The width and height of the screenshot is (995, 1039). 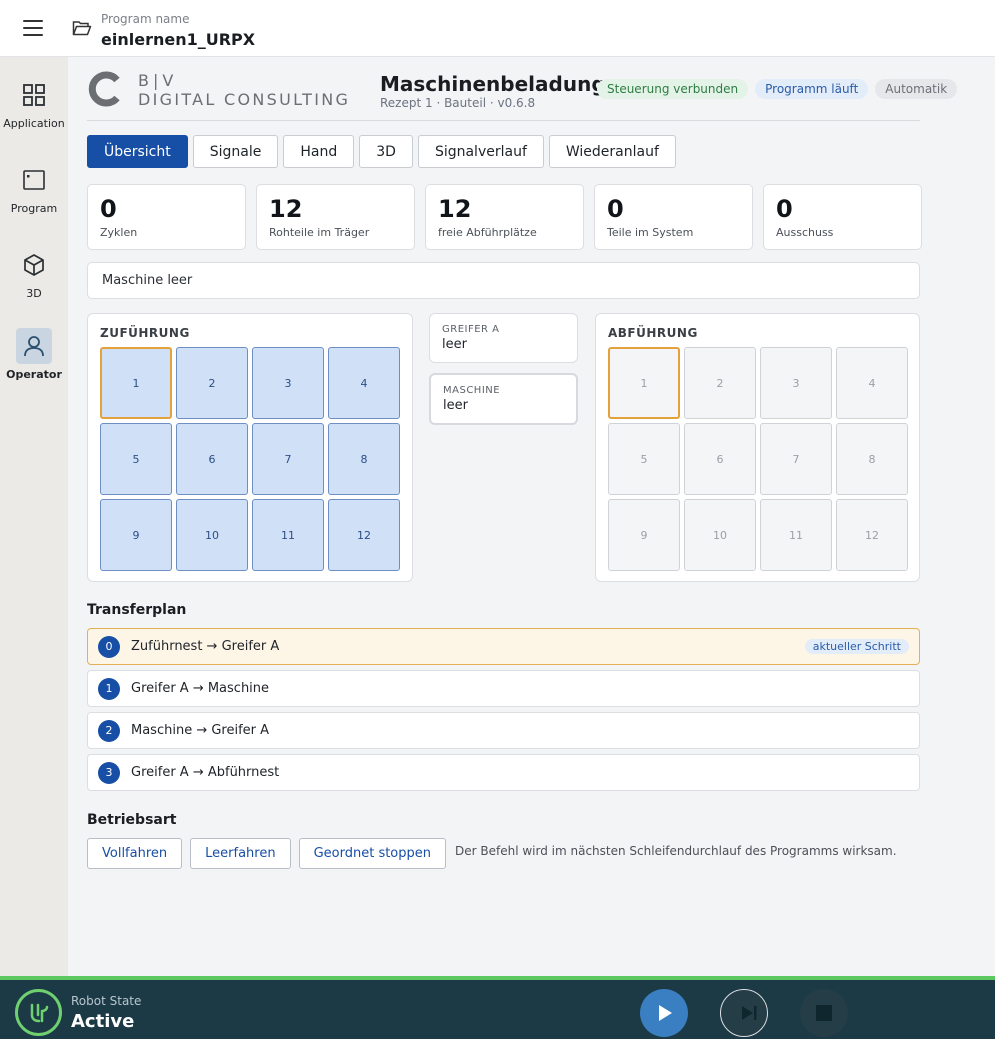 I want to click on nav-item-3d: 3D, so click(x=34, y=273).